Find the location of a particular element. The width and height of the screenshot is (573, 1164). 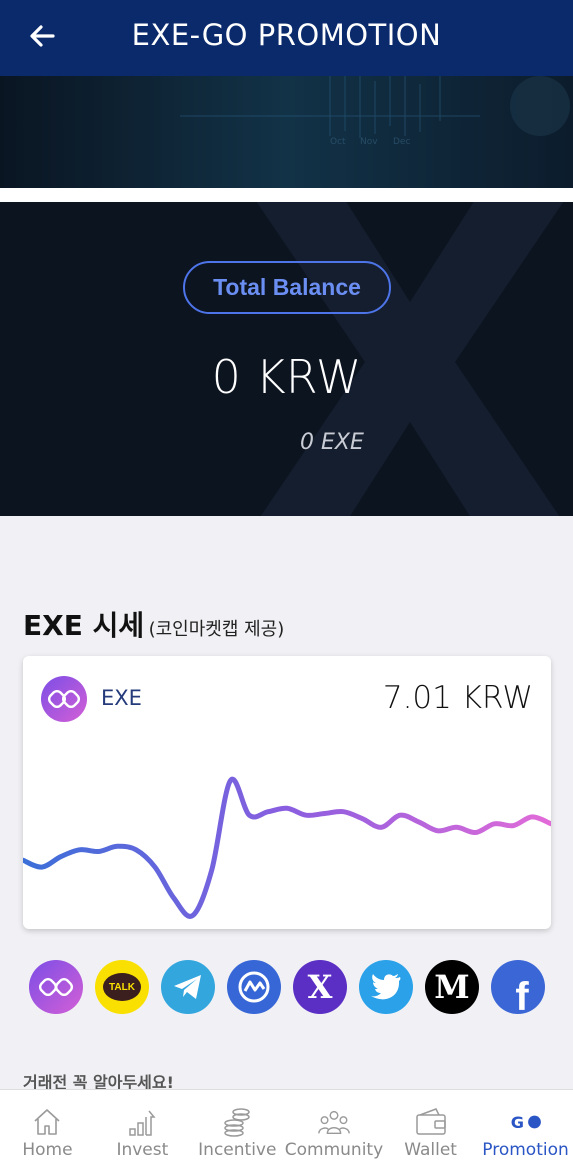

go-icon: G is located at coordinates (526, 1122).